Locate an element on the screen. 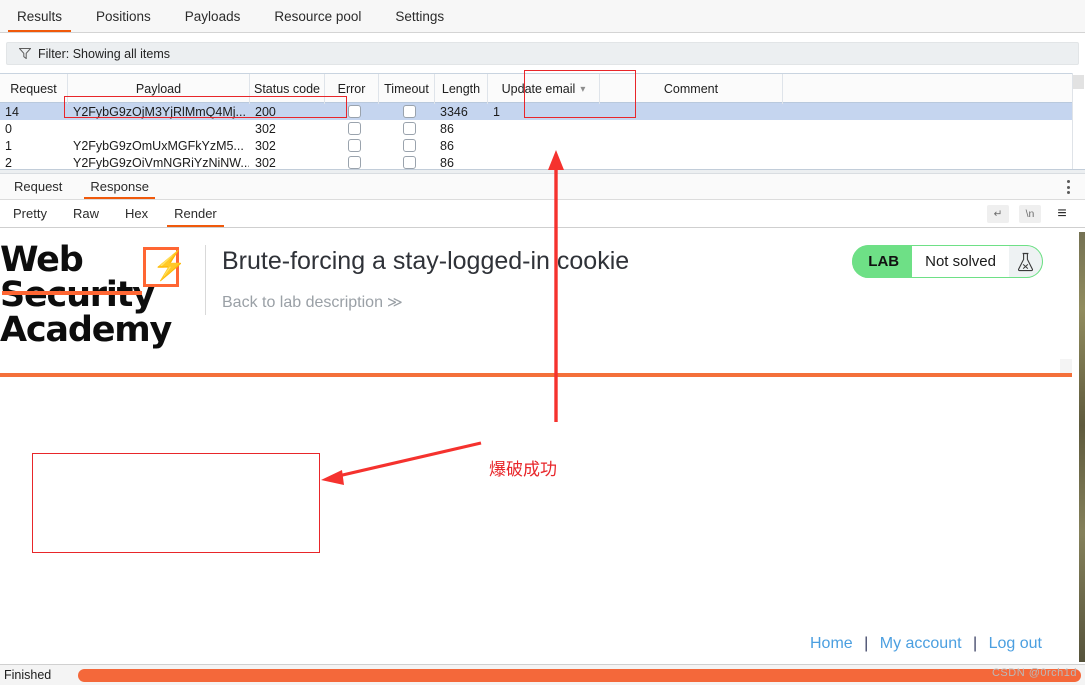 The image size is (1085, 685). column-header-payload: Payload is located at coordinates (159, 89).